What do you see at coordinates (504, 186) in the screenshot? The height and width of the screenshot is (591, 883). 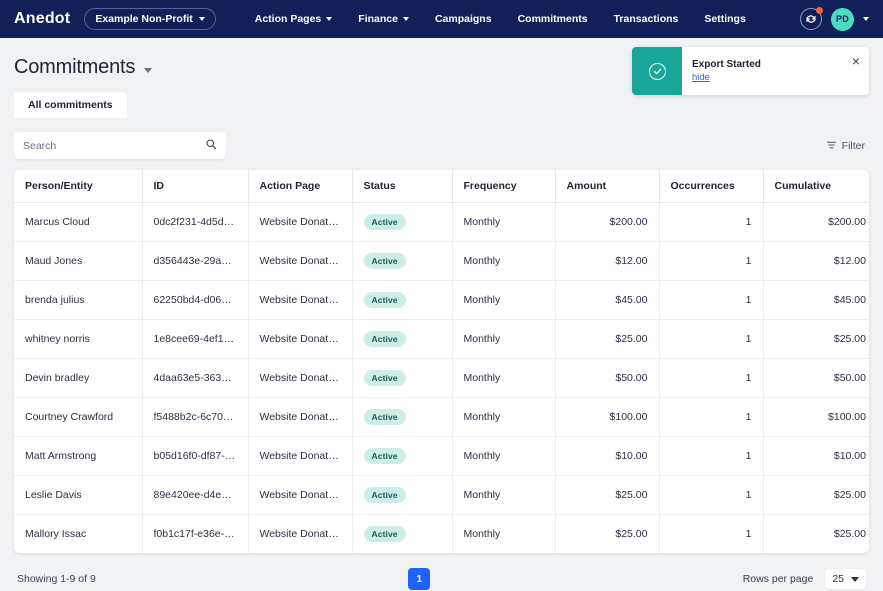 I see `column-header-frequency: Frequency` at bounding box center [504, 186].